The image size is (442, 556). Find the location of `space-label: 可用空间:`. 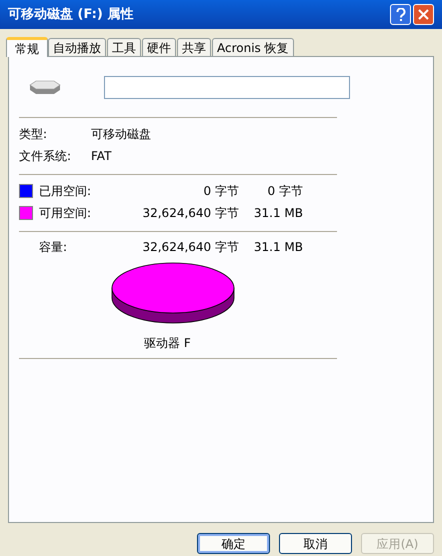

space-label: 可用空间: is located at coordinates (65, 213).